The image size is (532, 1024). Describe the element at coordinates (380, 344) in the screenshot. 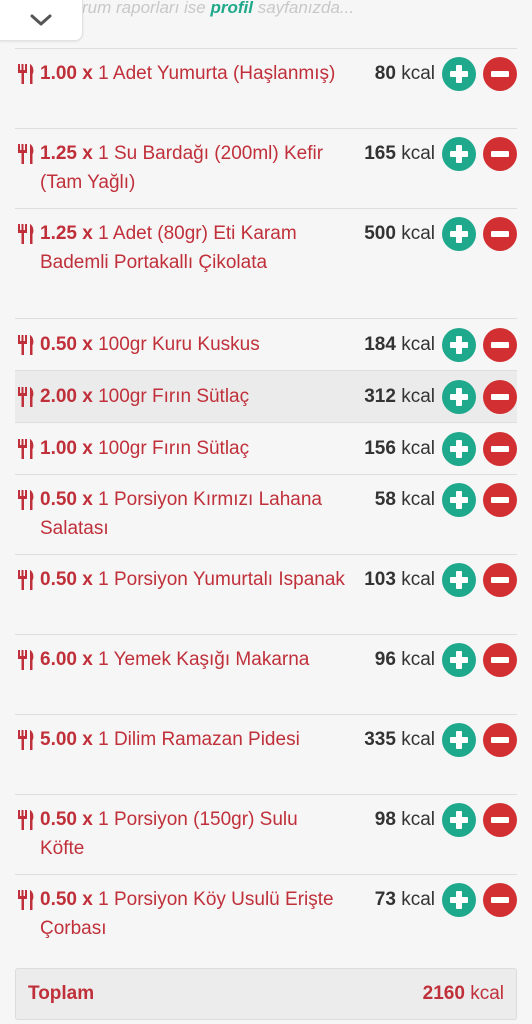

I see `meal-kcal-number: 184` at that location.